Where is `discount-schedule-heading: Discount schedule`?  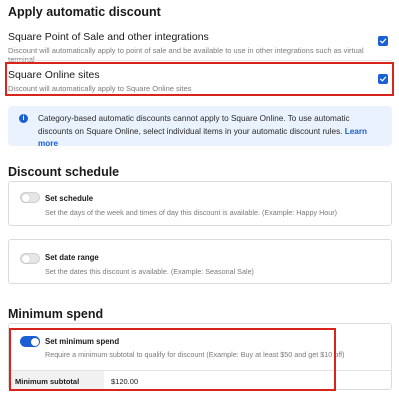
discount-schedule-heading: Discount schedule is located at coordinates (64, 172).